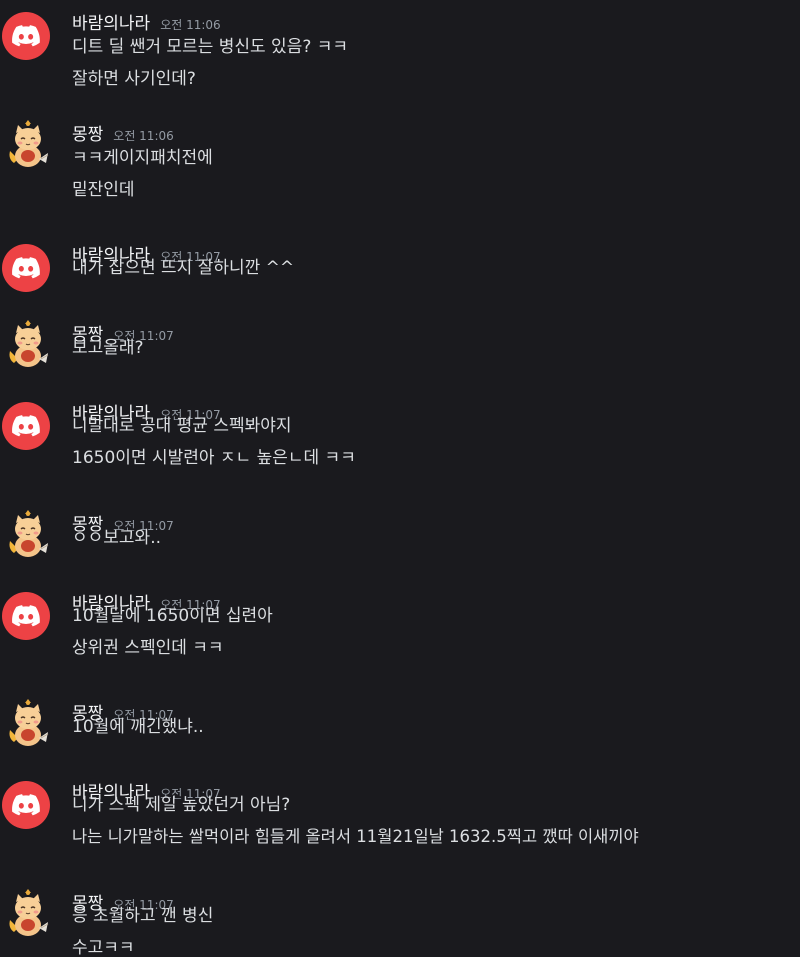 This screenshot has width=800, height=957. Describe the element at coordinates (148, 648) in the screenshot. I see `message-text: 상위권 스펙인데 ㅋㅋ` at that location.